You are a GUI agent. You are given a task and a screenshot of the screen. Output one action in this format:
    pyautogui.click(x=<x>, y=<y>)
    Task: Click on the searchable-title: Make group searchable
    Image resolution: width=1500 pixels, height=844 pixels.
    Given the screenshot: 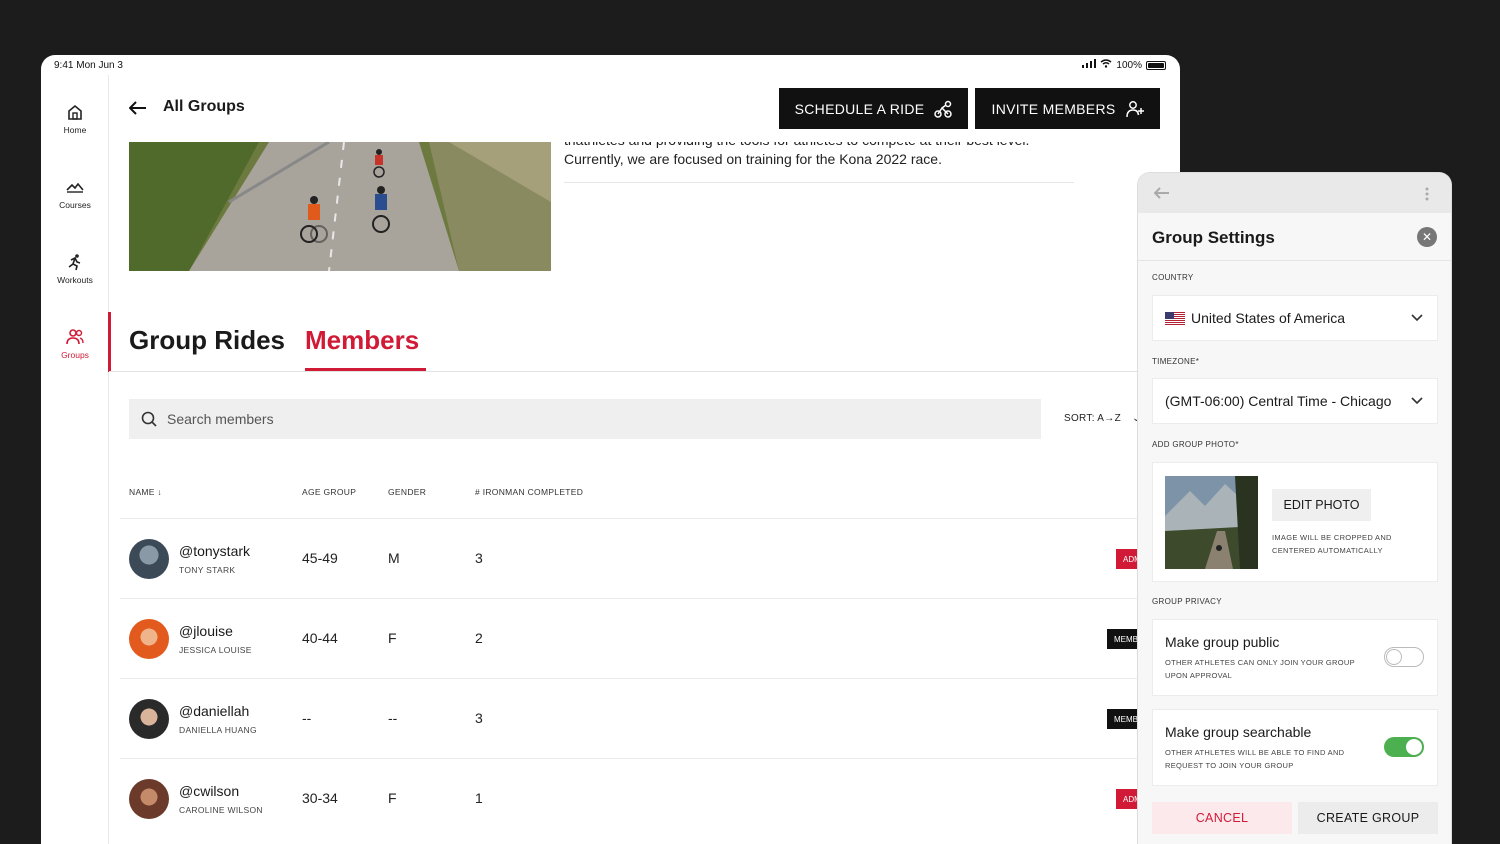 What is the action you would take?
    pyautogui.click(x=1238, y=732)
    